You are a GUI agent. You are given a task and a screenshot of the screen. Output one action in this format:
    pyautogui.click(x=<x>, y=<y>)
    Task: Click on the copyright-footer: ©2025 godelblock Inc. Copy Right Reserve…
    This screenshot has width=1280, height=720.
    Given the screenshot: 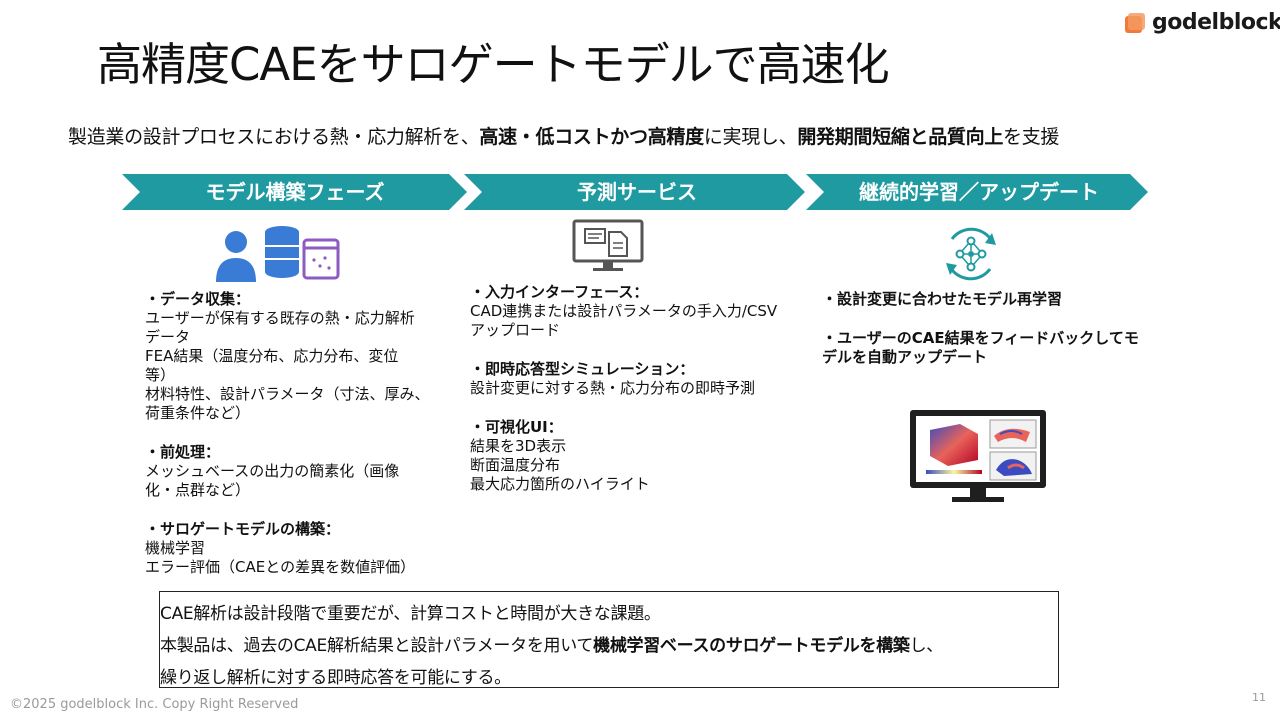 What is the action you would take?
    pyautogui.click(x=154, y=704)
    